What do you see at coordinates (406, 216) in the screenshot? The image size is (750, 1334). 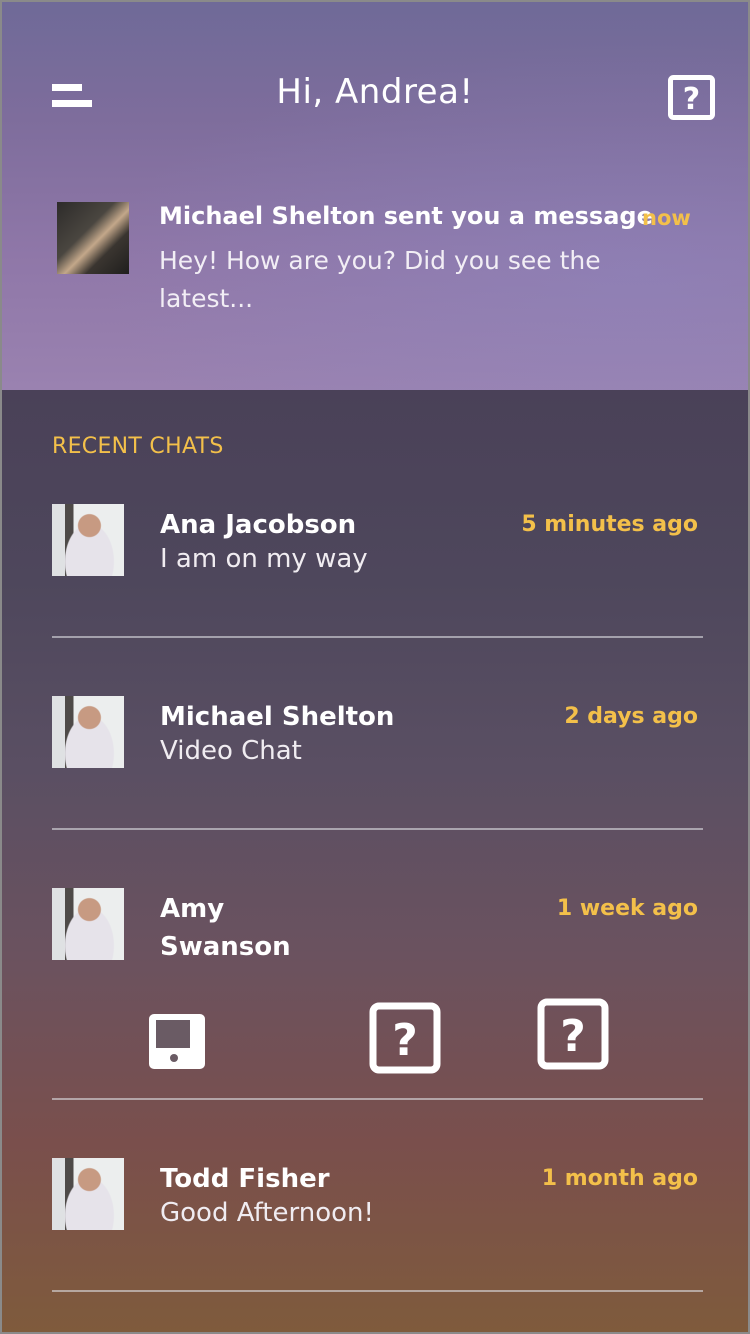 I see `notification-title: Michael Shelton sent you a message` at bounding box center [406, 216].